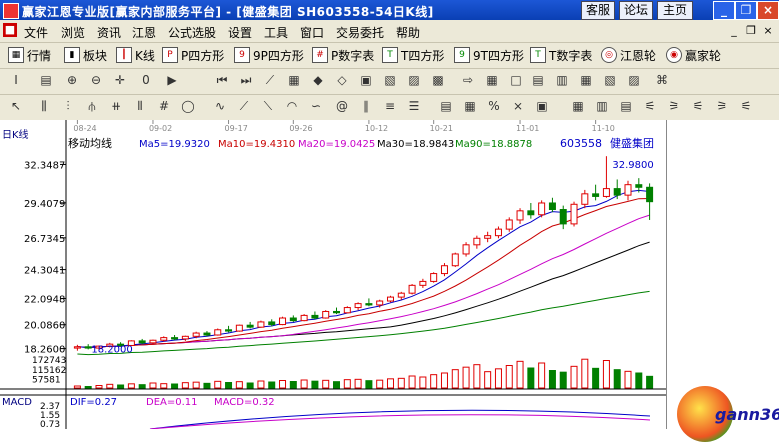 The width and height of the screenshot is (779, 442). Describe the element at coordinates (16, 55) in the screenshot. I see `table-icon: ▦` at that location.